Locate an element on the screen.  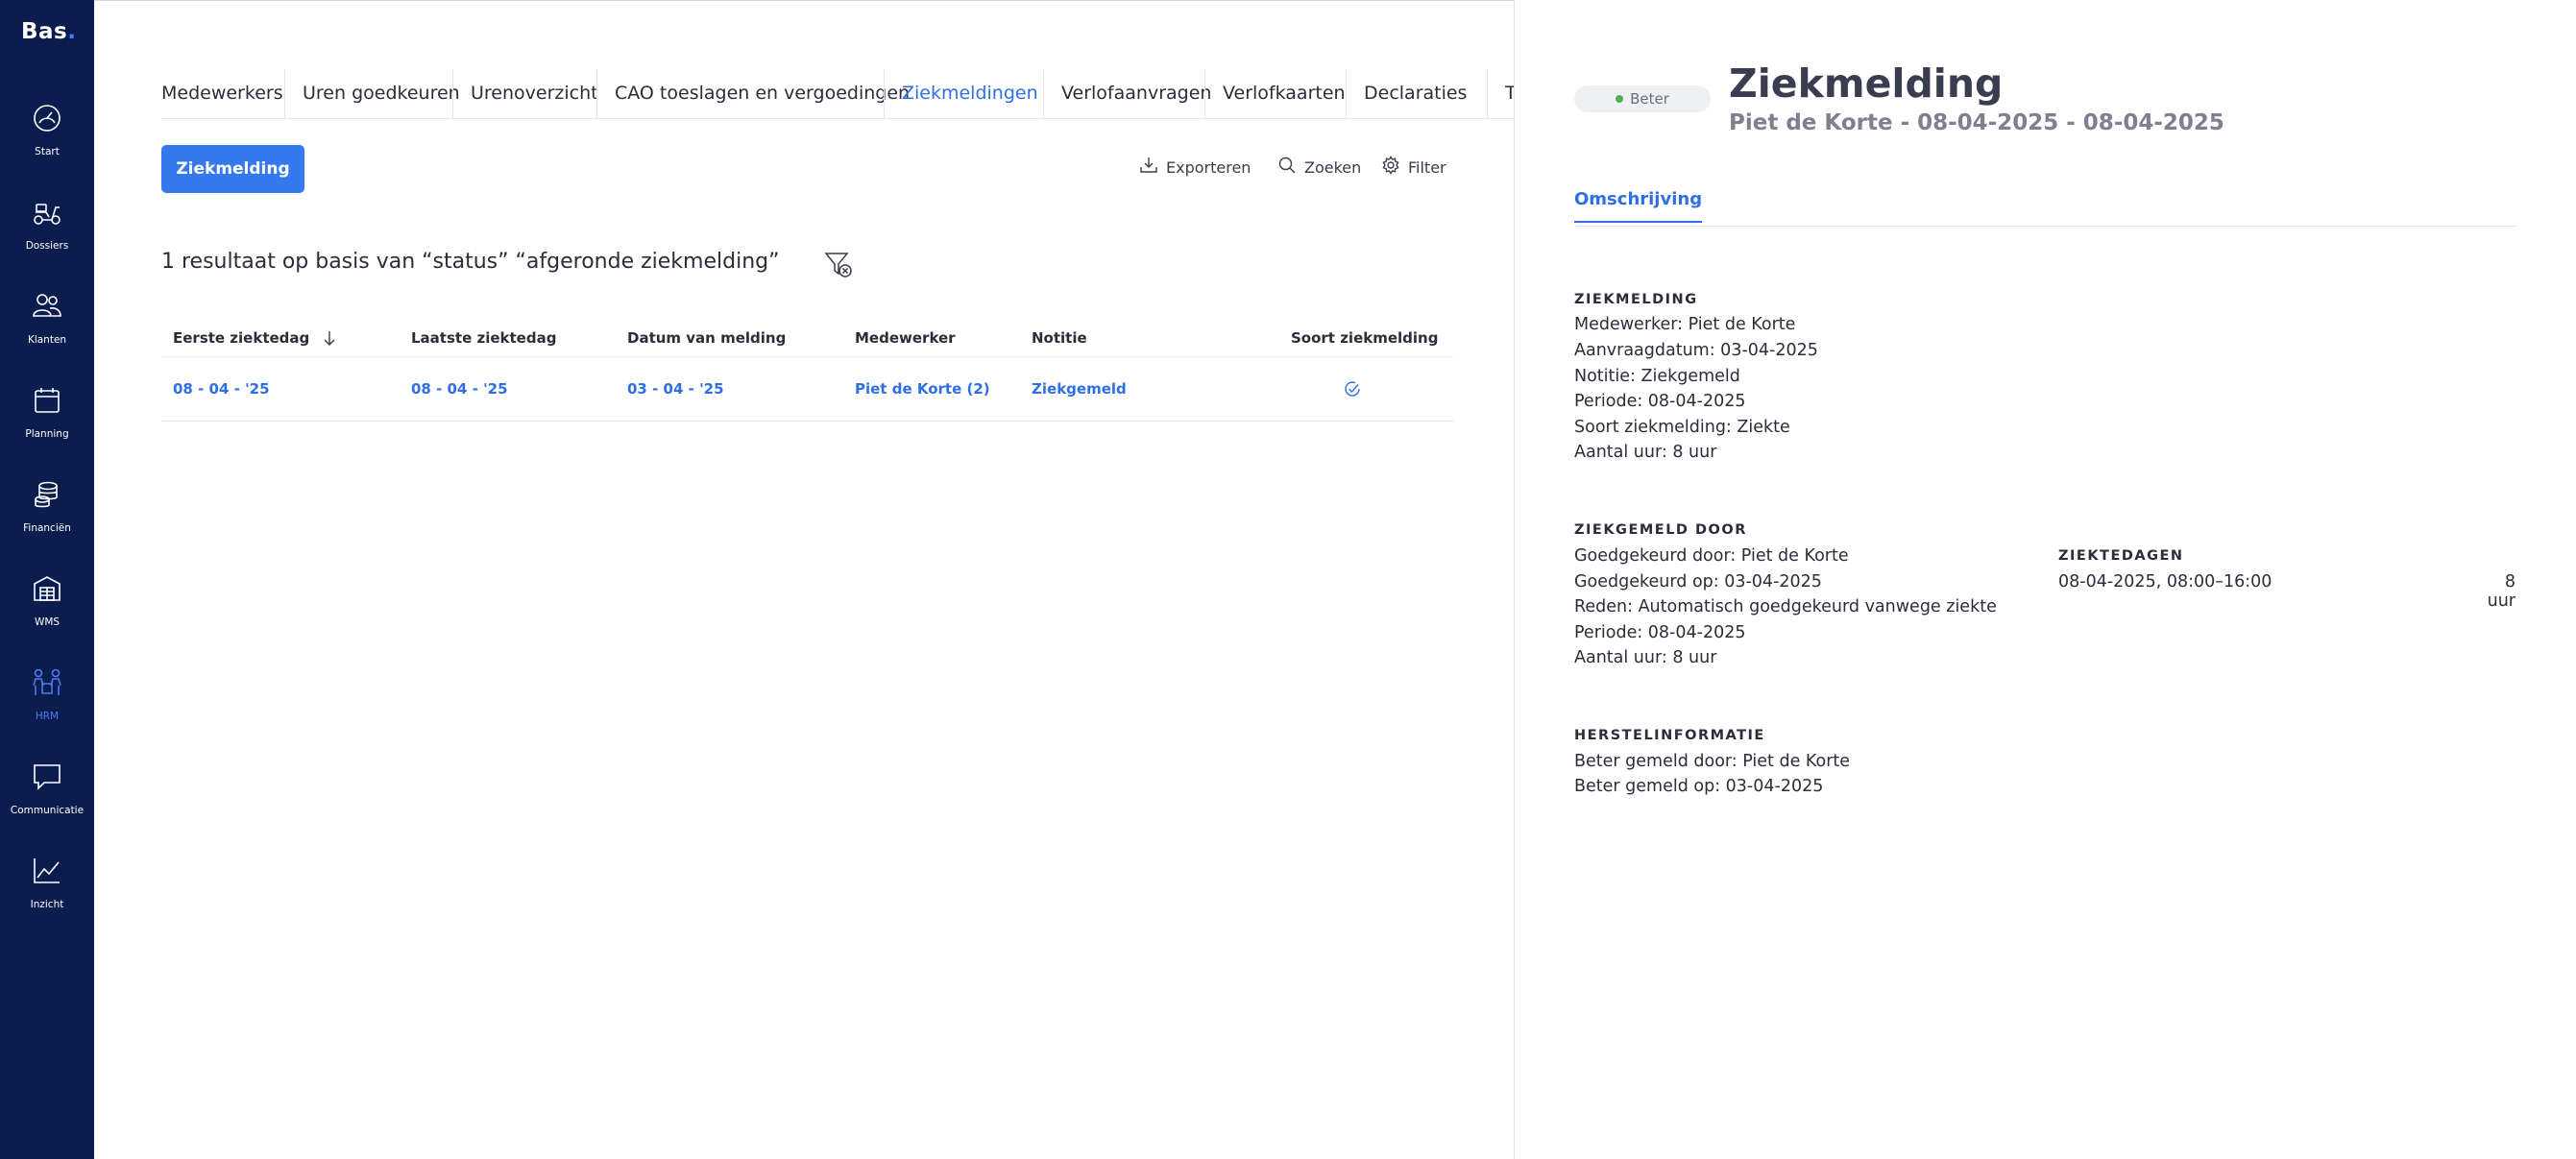
tab-cao-toeslagen: CAO toeslagen en vergoedingen is located at coordinates (762, 93).